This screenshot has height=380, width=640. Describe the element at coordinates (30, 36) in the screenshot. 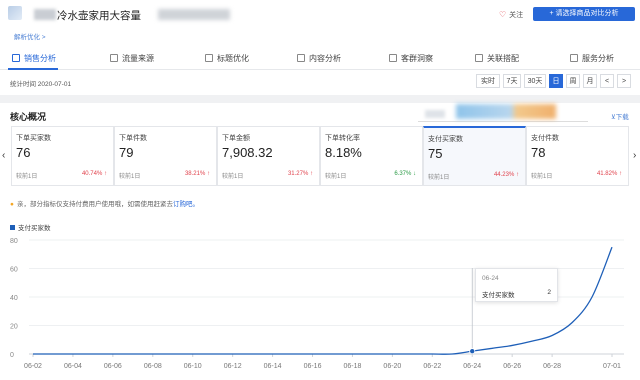

I see `breadcrumb: 解析优化 >` at that location.